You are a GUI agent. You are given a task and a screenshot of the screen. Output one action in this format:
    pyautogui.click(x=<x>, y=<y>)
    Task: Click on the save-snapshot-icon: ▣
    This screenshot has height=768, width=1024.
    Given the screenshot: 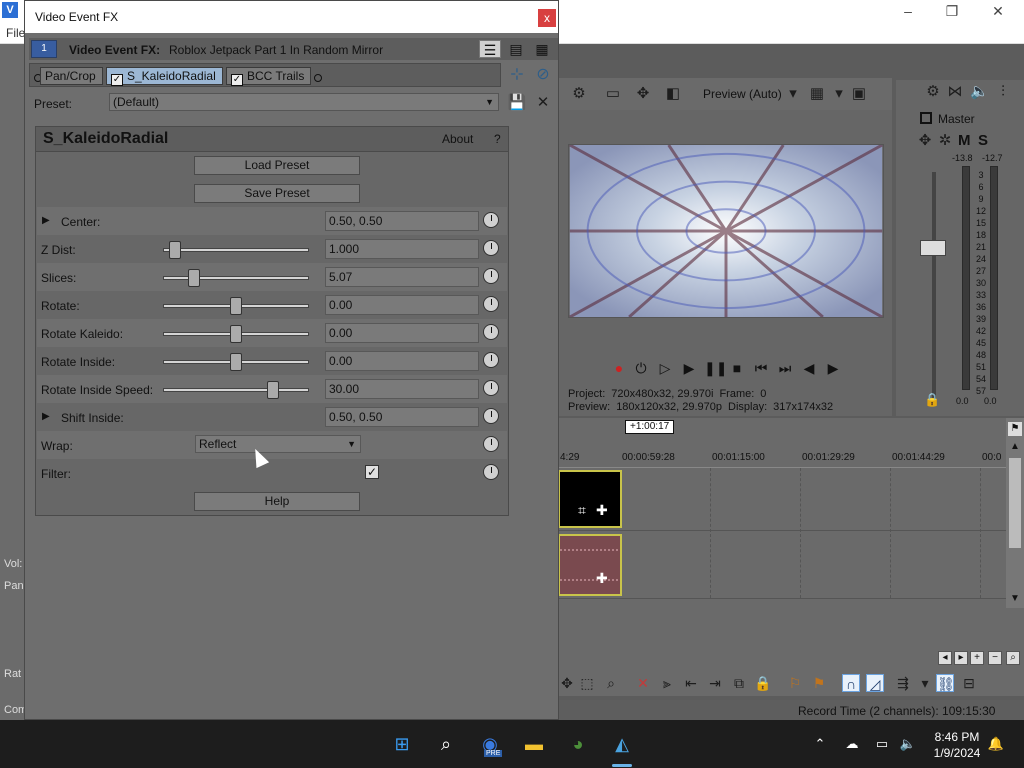 What is the action you would take?
    pyautogui.click(x=859, y=94)
    